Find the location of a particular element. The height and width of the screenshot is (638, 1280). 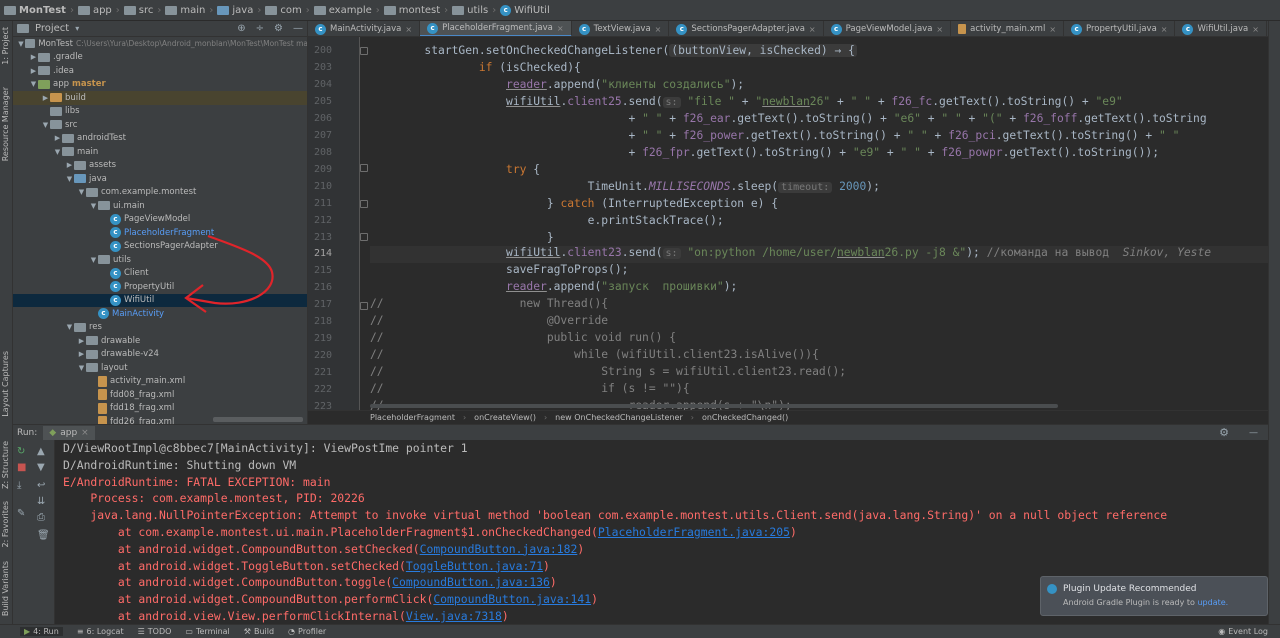

project-horizontal-scrollbar is located at coordinates (258, 419).